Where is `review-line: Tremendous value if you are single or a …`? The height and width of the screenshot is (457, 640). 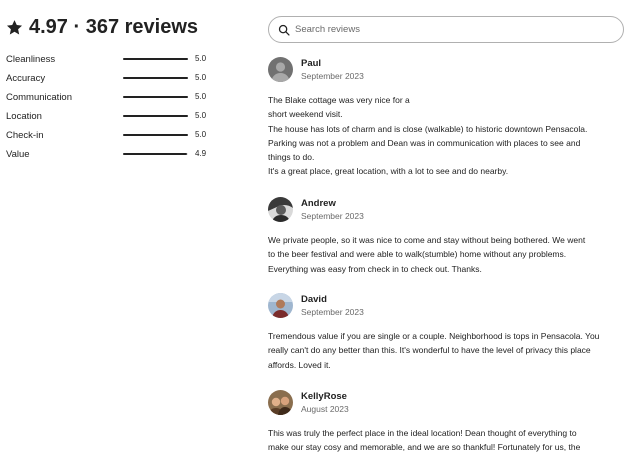
review-line: Tremendous value if you are single or a … is located at coordinates (434, 336).